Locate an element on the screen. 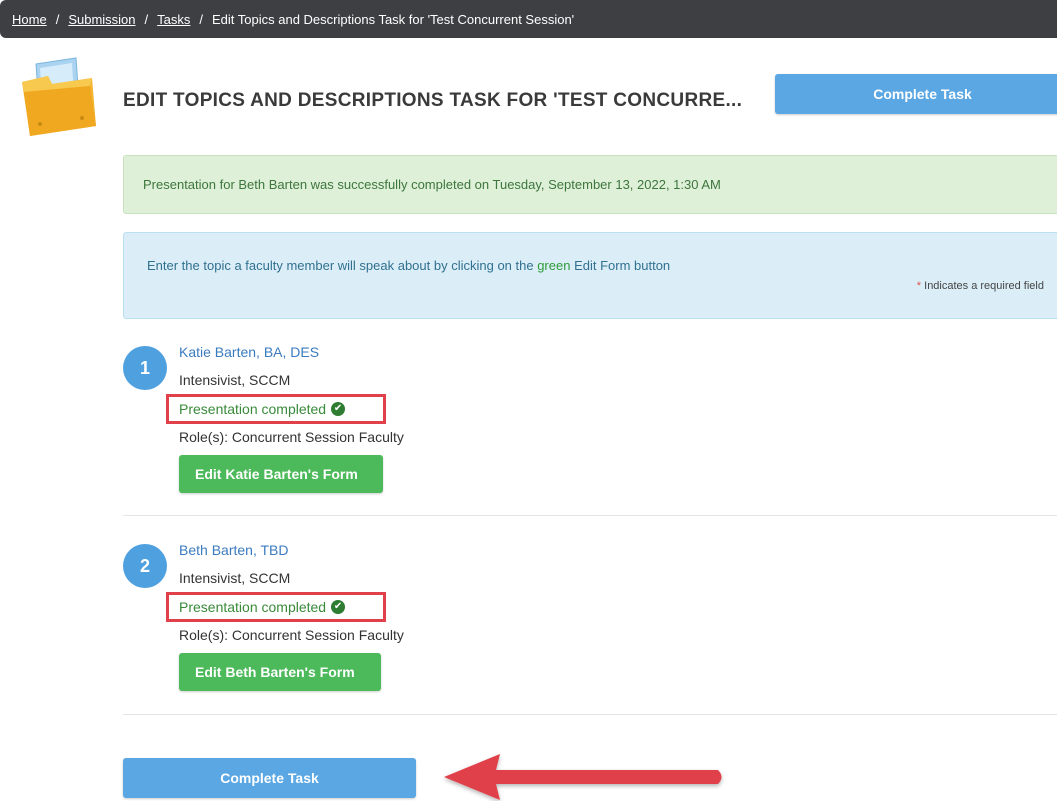 The image size is (1057, 801). info-text-after: Edit Form button is located at coordinates (620, 265).